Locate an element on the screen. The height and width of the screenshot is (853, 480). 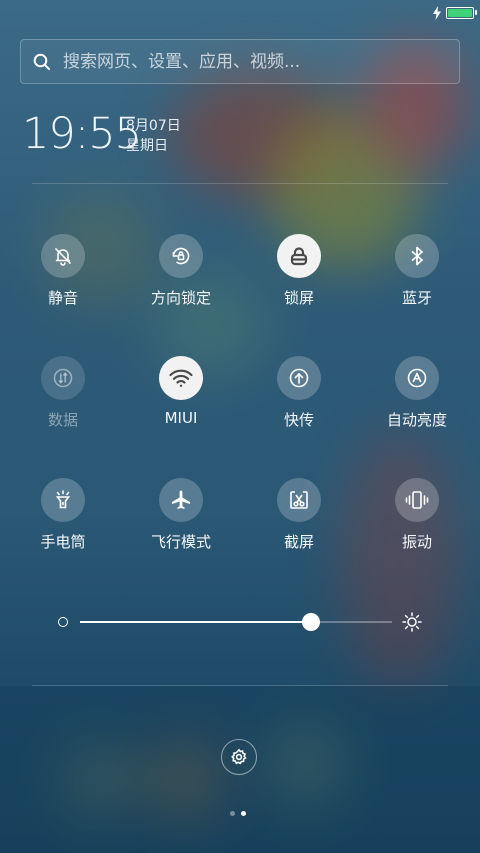
weekday-label: 星期日 is located at coordinates (147, 146).